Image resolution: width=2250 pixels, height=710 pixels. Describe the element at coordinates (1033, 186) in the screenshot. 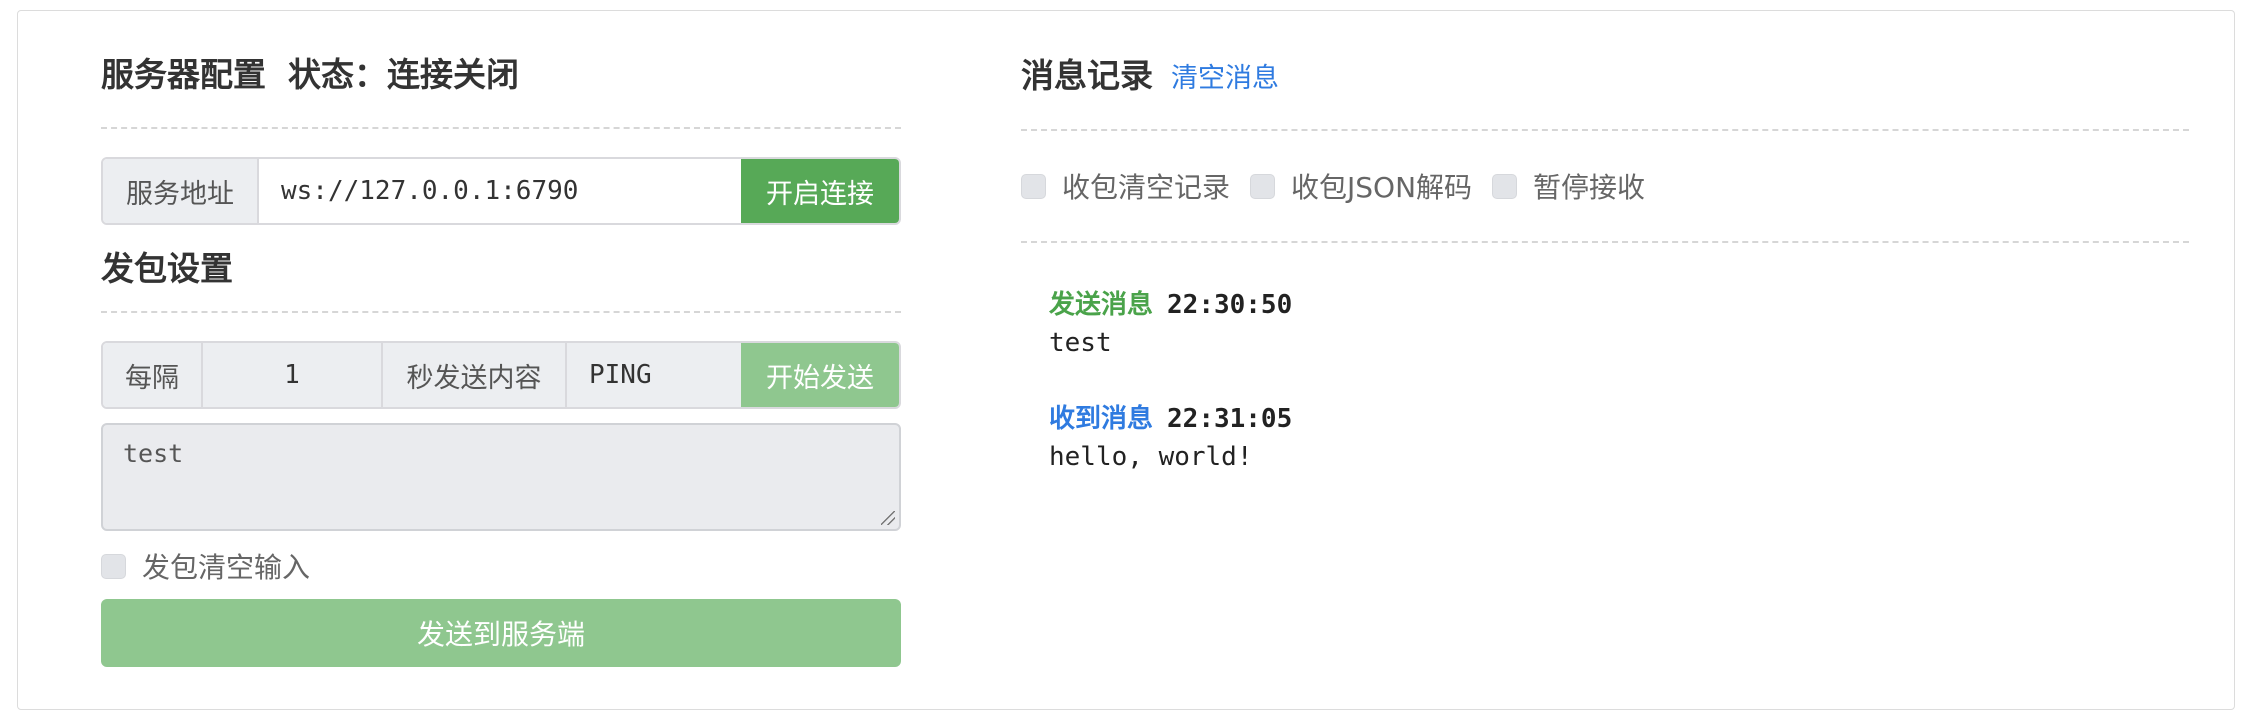

I see `clear-on-receive-checkbox` at that location.